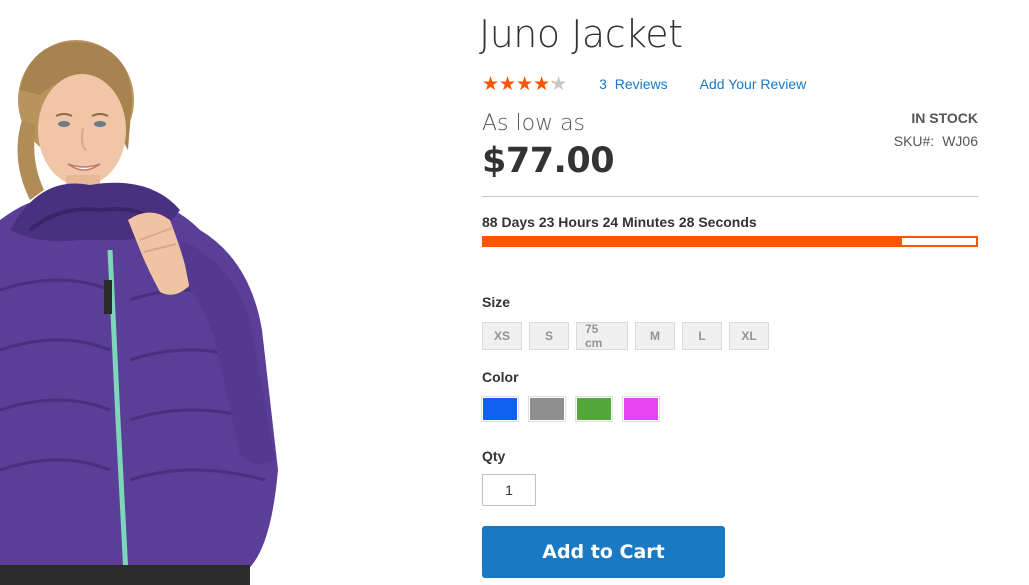 The image size is (1029, 585). Describe the element at coordinates (496, 302) in the screenshot. I see `size-label: Size` at that location.